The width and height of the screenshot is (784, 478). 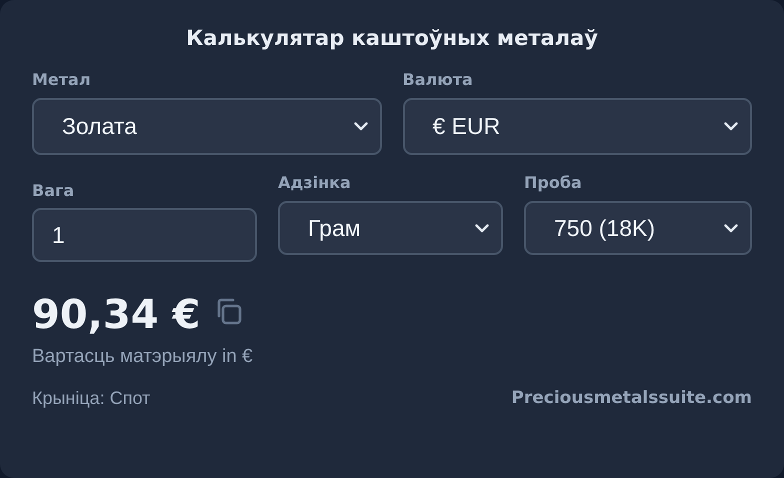 What do you see at coordinates (143, 357) in the screenshot?
I see `result-caption: Вартасць матэрыялу in €` at bounding box center [143, 357].